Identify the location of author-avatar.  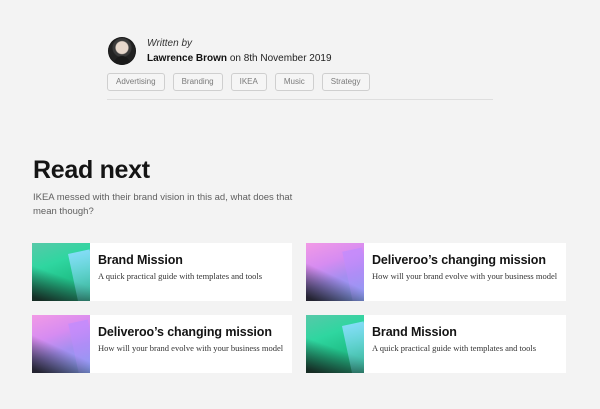
(122, 51).